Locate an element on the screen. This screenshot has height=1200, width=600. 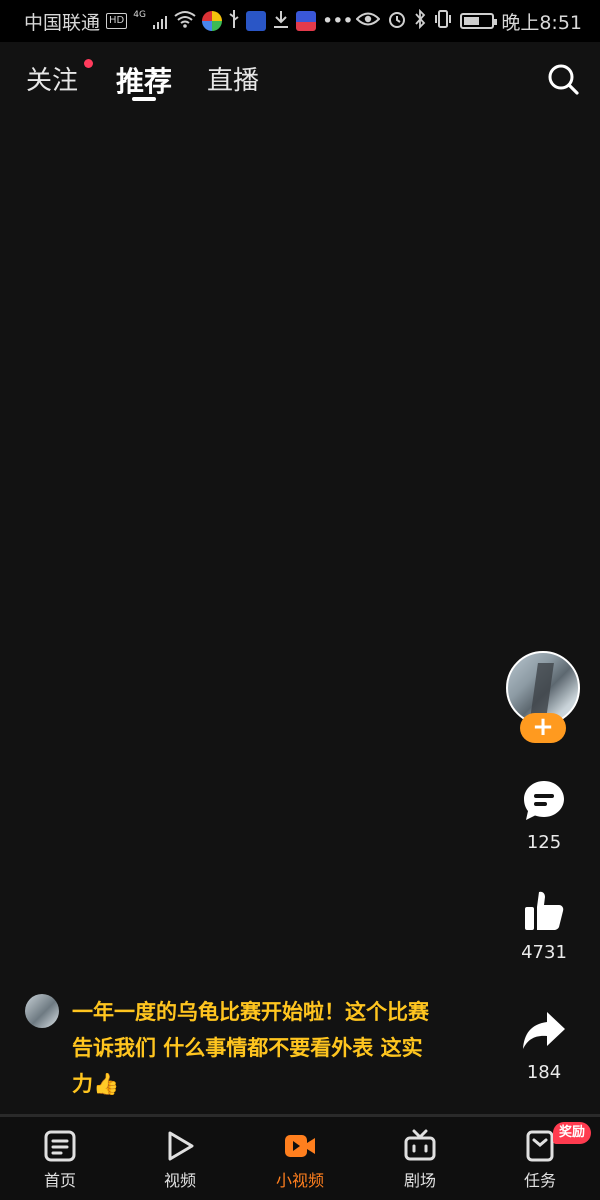
video-app-icon is located at coordinates (306, 21).